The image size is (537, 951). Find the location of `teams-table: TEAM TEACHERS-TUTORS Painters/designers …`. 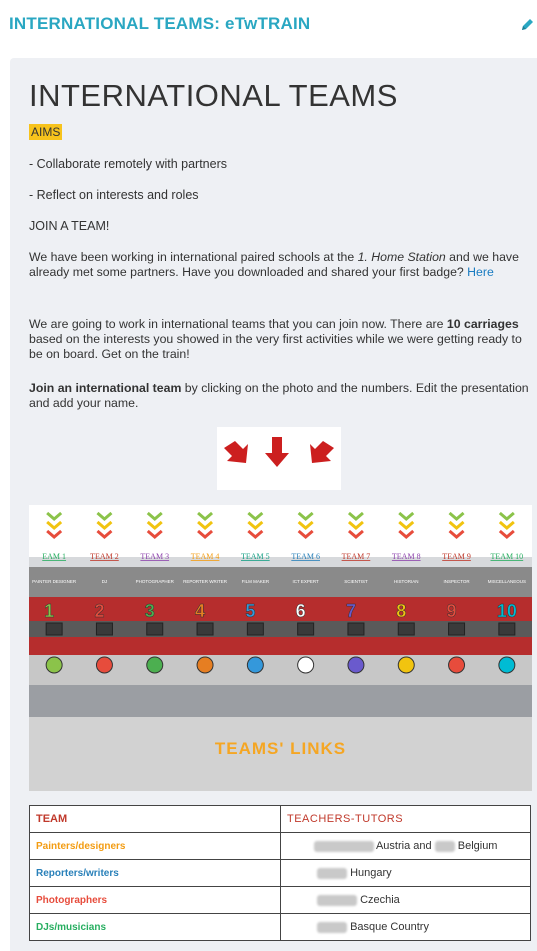

teams-table: TEAM TEACHERS-TUTORS Painters/designers … is located at coordinates (280, 873).